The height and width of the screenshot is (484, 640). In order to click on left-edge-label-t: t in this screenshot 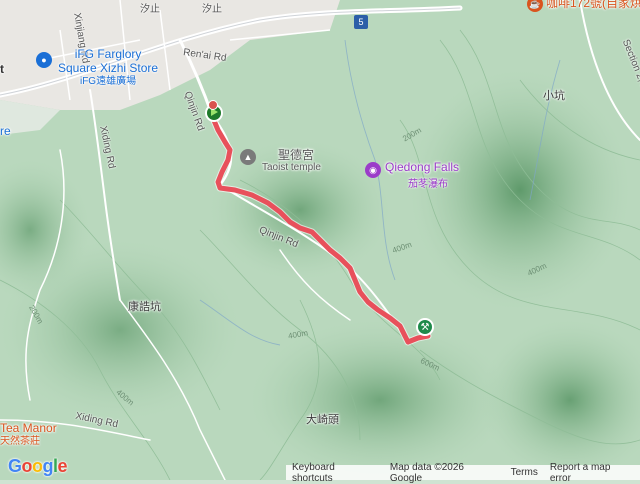, I will do `click(2, 69)`.